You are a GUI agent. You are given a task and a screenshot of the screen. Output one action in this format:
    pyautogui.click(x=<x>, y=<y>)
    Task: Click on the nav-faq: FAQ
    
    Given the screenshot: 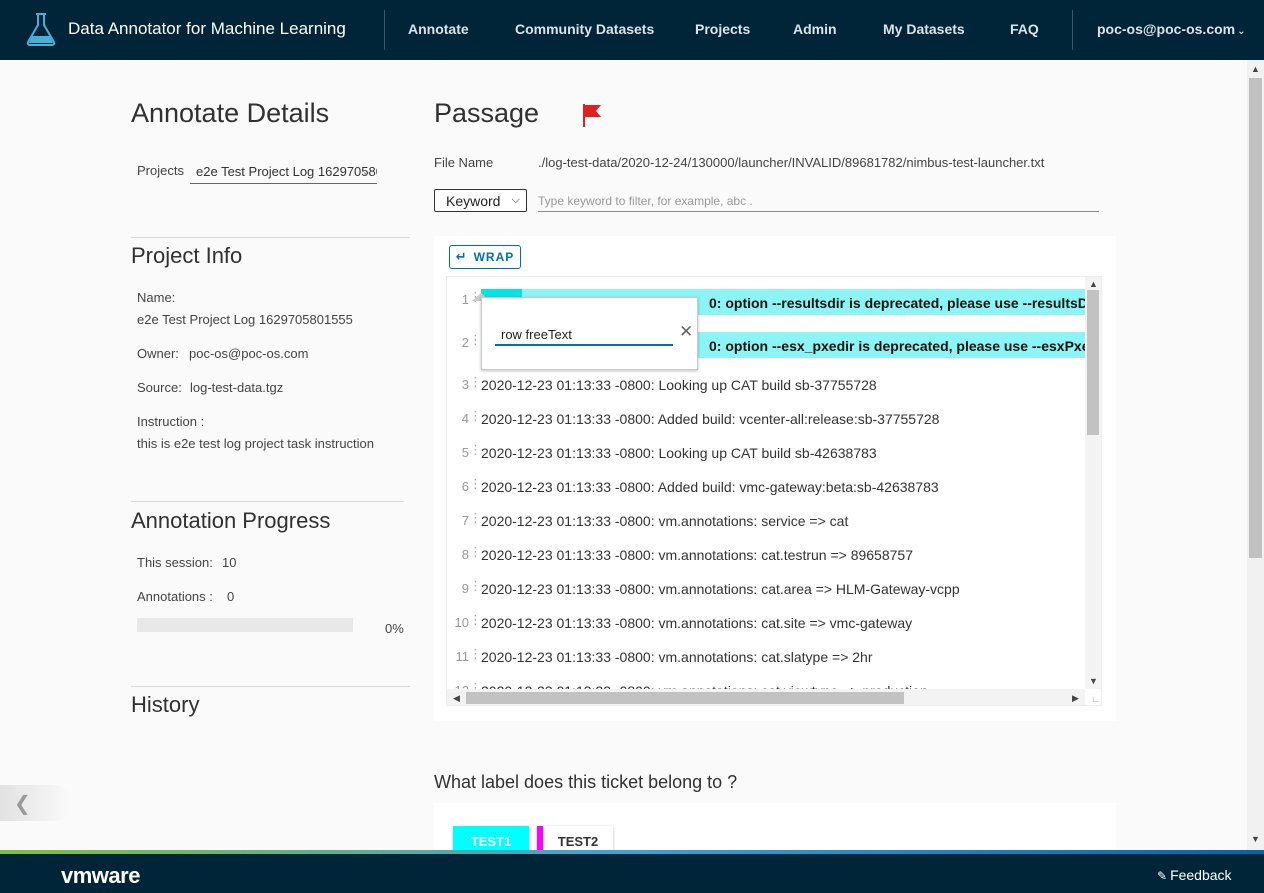 What is the action you would take?
    pyautogui.click(x=1024, y=29)
    